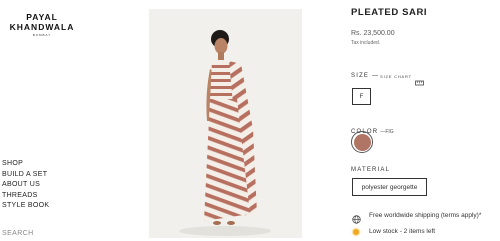 Image resolution: width=500 pixels, height=241 pixels. I want to click on nav-item-shop: SHOP, so click(25, 164).